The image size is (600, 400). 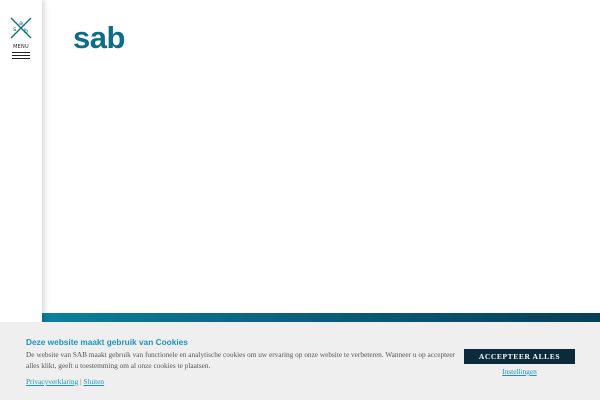 I want to click on logo-letter-b: b, so click(x=26, y=31).